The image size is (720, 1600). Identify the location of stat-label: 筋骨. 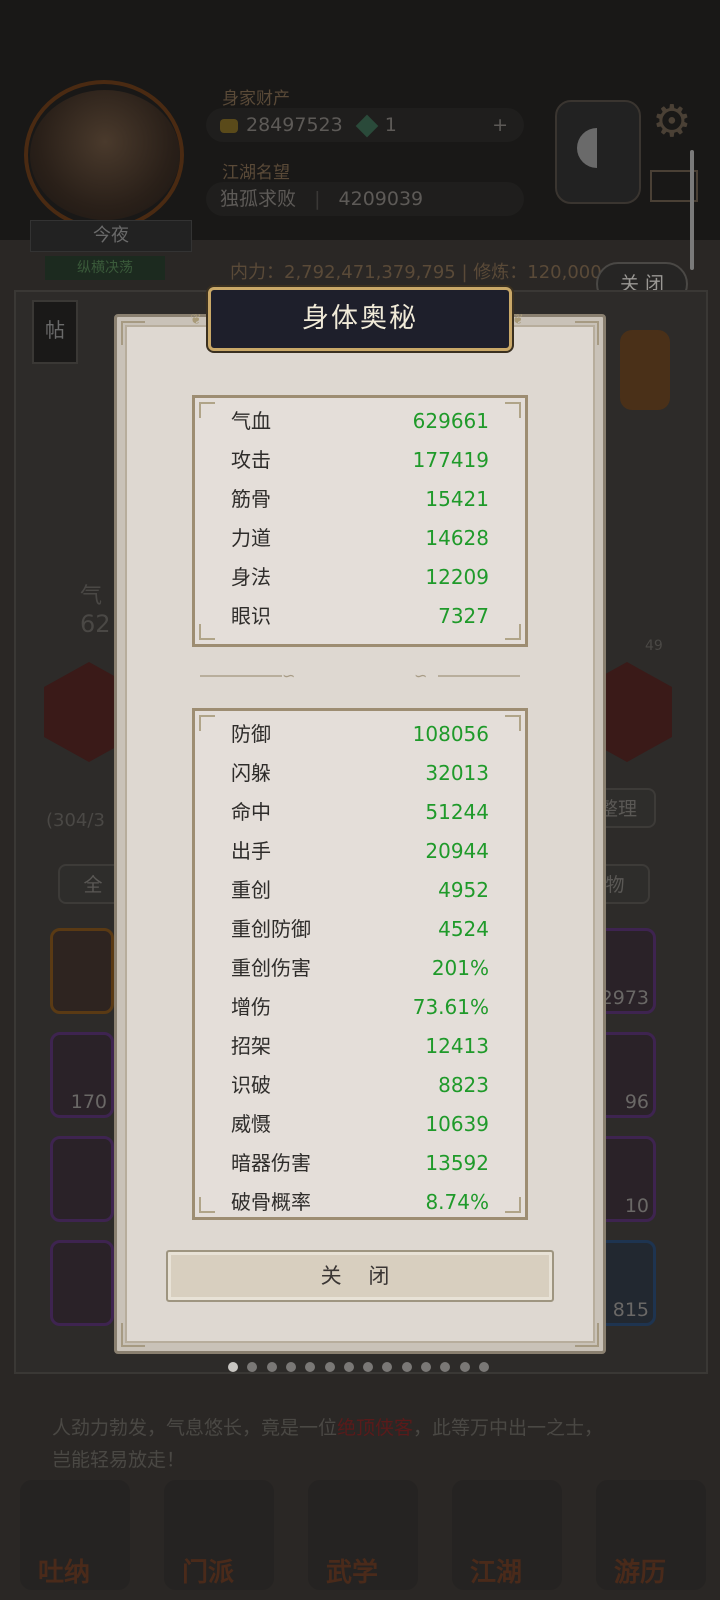
(251, 499).